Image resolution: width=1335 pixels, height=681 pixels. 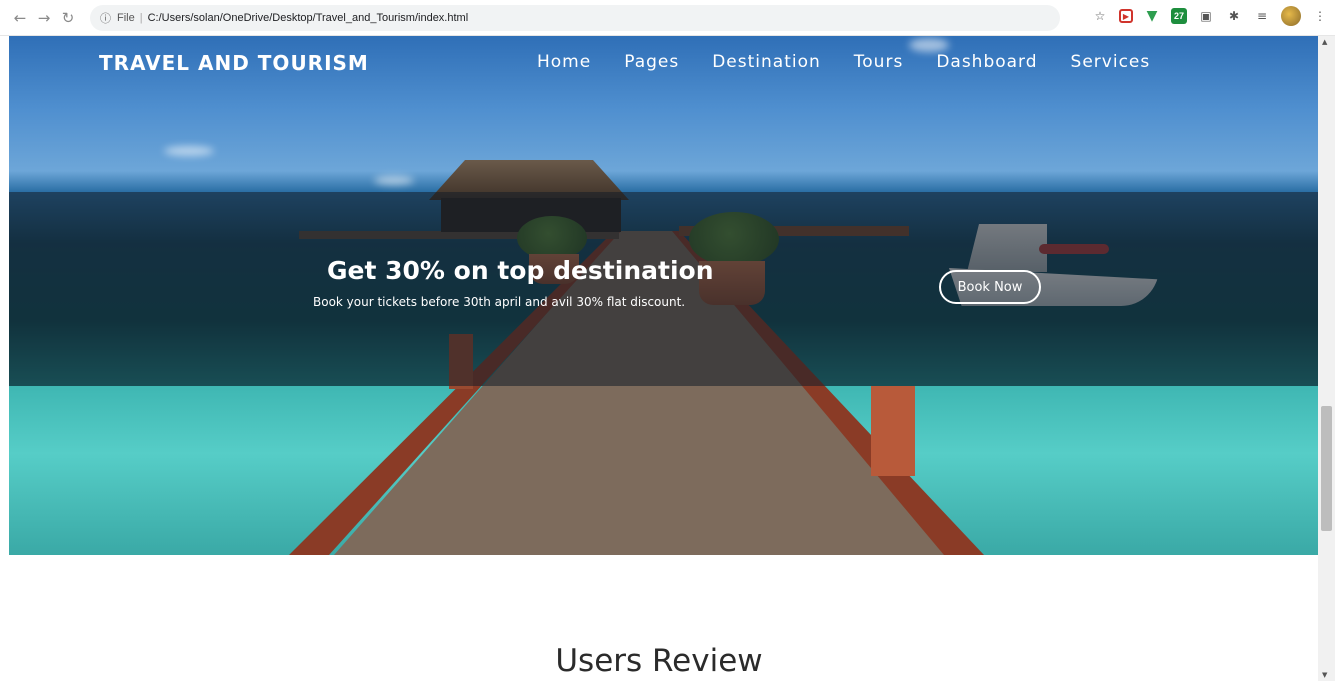 What do you see at coordinates (766, 62) in the screenshot?
I see `nav-destination: Destination` at bounding box center [766, 62].